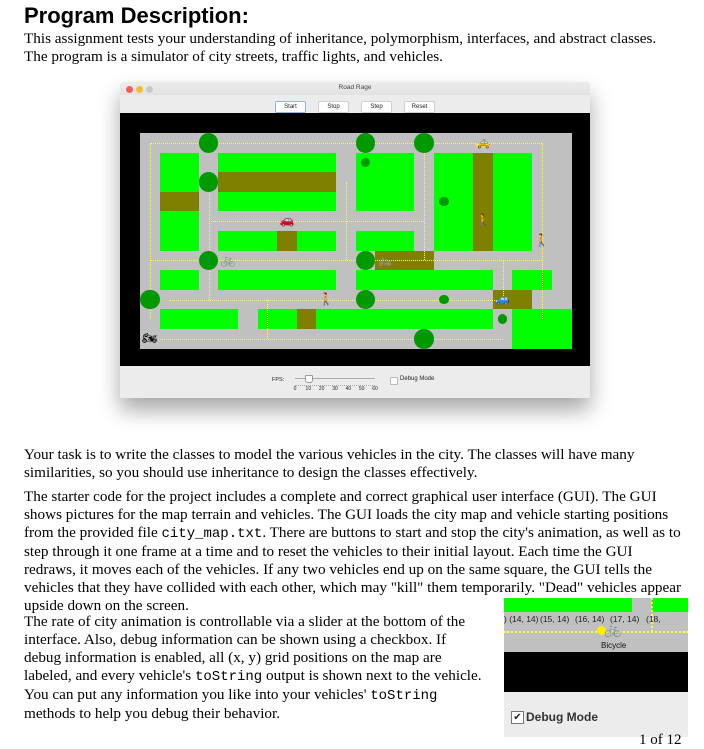  I want to click on control-panel: FPS: 0 10 20 30 40 50 60 Debug Mode, so click(355, 382).